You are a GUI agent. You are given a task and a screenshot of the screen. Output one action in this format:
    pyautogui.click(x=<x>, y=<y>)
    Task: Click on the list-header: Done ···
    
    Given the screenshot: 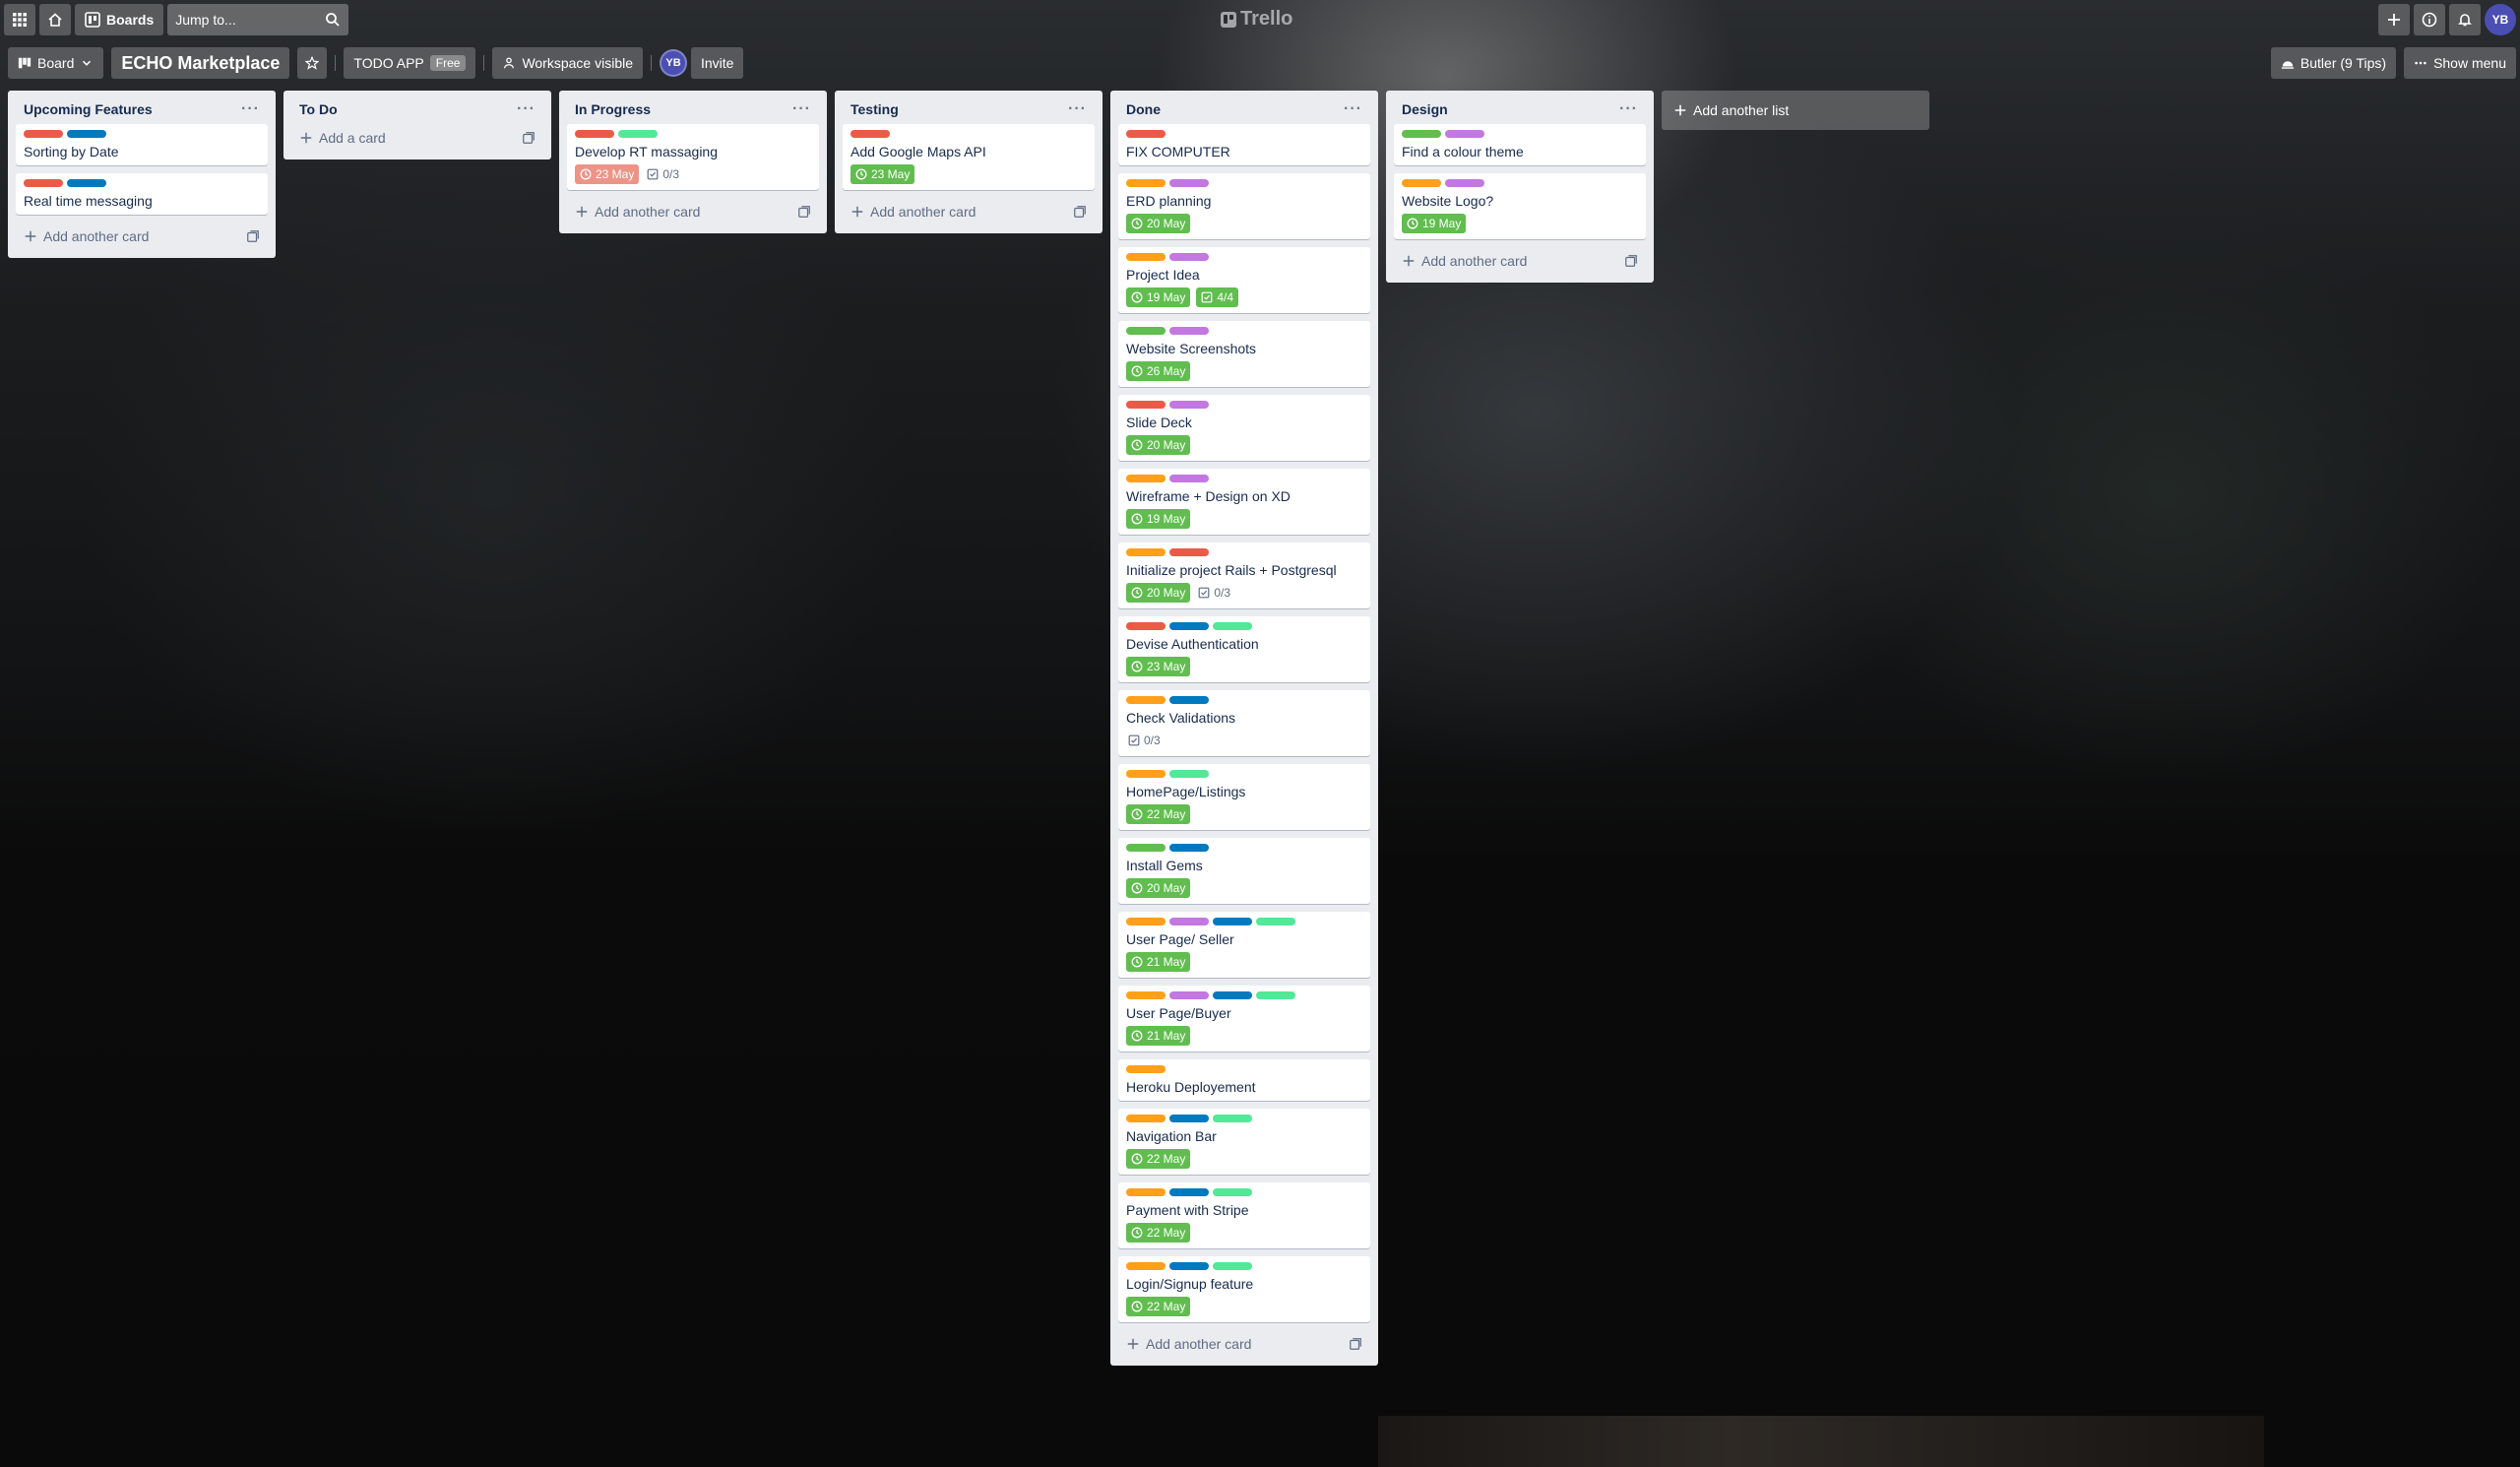 What is the action you would take?
    pyautogui.click(x=1244, y=107)
    